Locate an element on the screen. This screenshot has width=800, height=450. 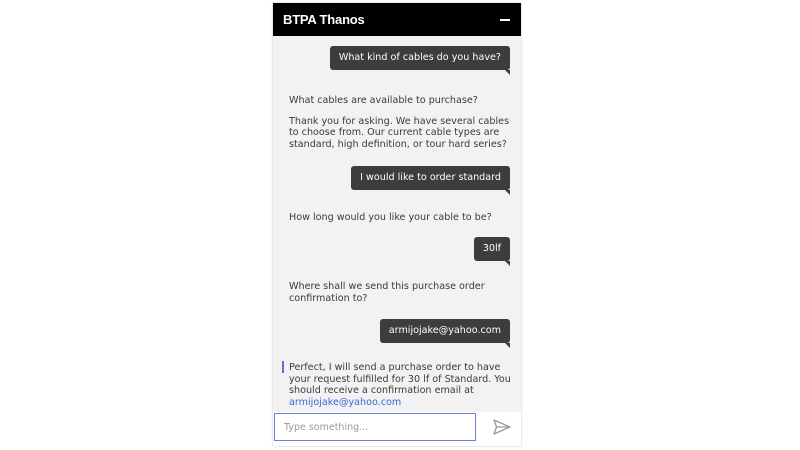
email-link: armijojake@yahoo.com is located at coordinates (345, 402).